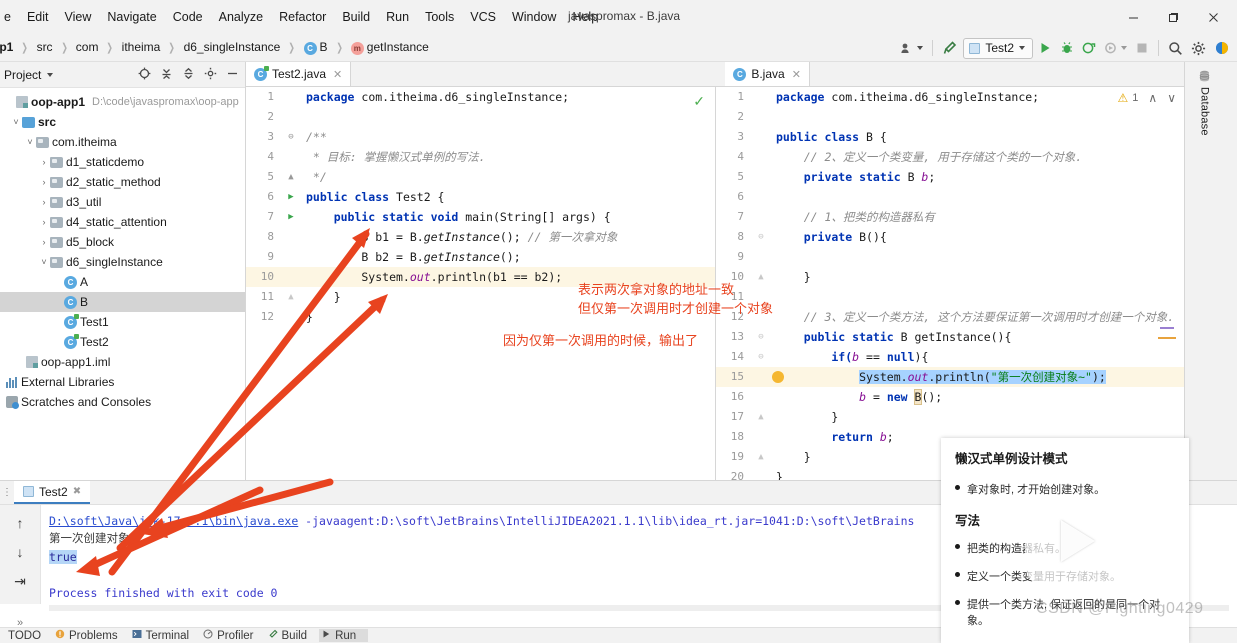 The height and width of the screenshot is (643, 1237). Describe the element at coordinates (122, 342) in the screenshot. I see `tree-node-class-test2: C Test2` at that location.